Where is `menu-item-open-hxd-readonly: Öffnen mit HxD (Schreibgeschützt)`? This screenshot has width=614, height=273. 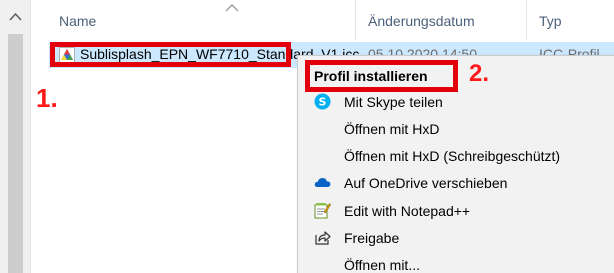
menu-item-open-hxd-readonly: Öffnen mit HxD (Schreibgeschützt) is located at coordinates (456, 155).